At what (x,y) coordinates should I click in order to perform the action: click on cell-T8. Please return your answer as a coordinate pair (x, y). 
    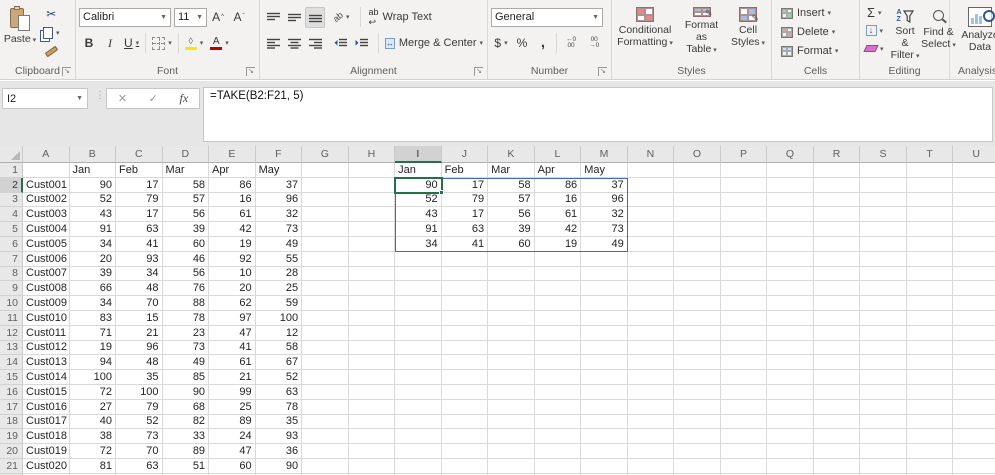
    Looking at the image, I should click on (930, 274).